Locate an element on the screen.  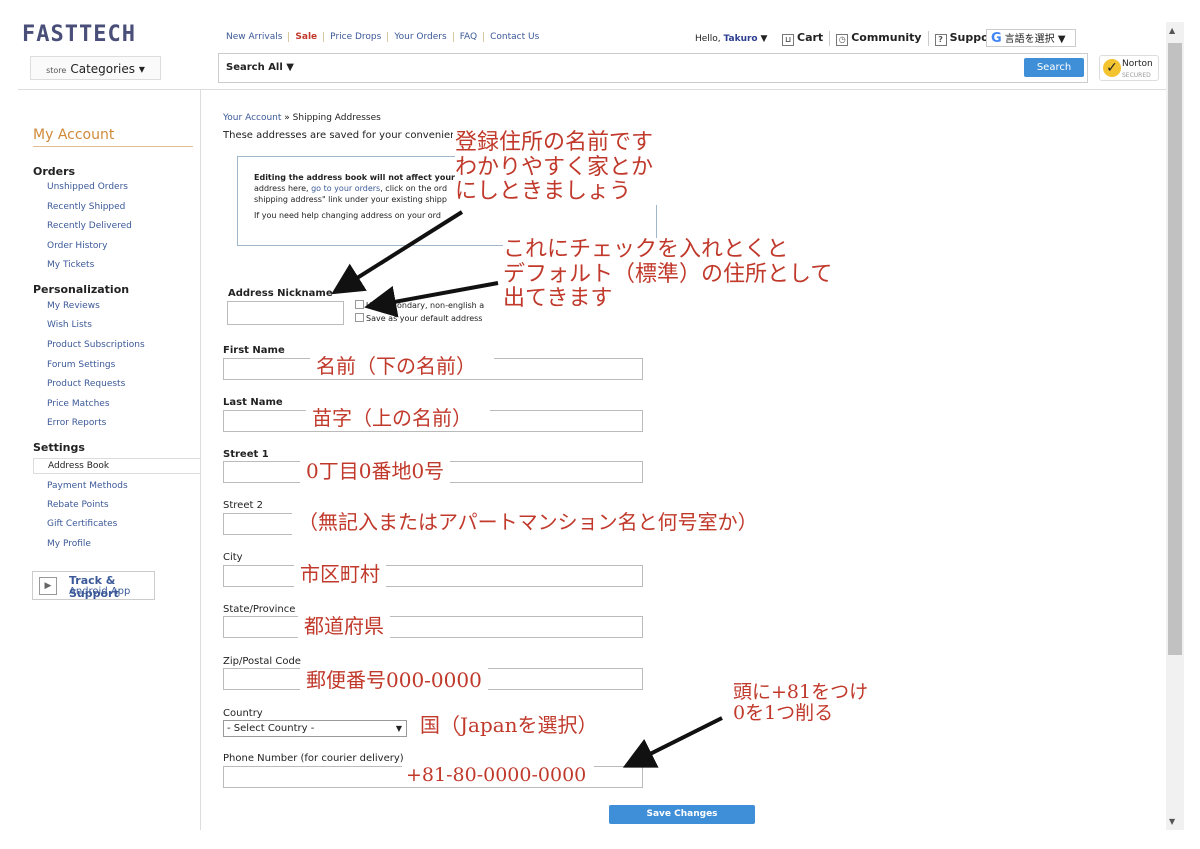
arrow-phone is located at coordinates (672, 742).